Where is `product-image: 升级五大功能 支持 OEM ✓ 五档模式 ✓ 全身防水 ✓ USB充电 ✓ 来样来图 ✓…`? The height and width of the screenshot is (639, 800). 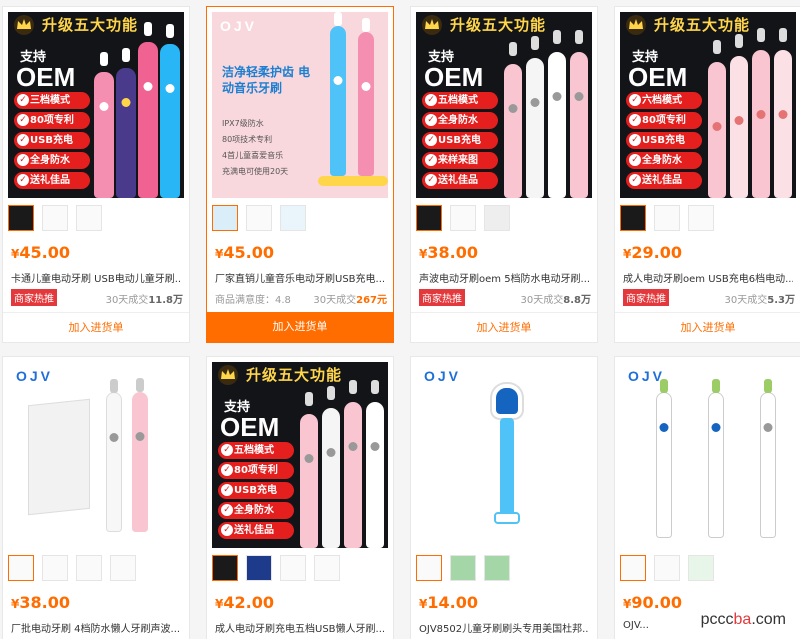
product-image: 升级五大功能 支持 OEM ✓ 五档模式 ✓ 全身防水 ✓ USB充电 ✓ 来样来图 ✓… is located at coordinates (504, 105).